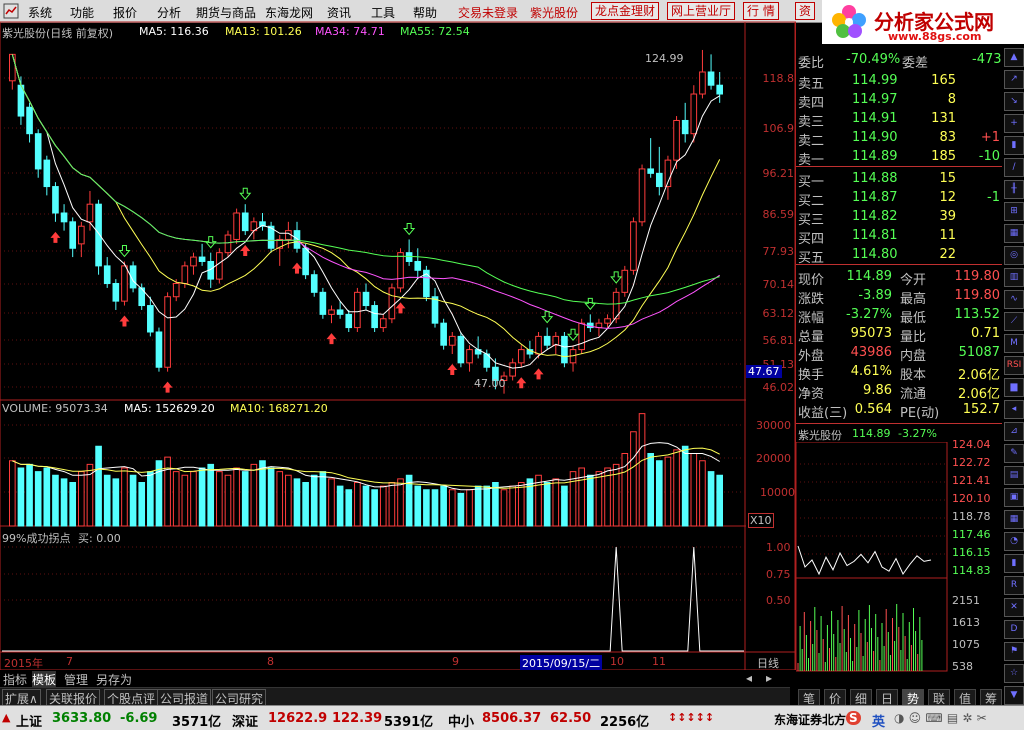  I want to click on tool-x-icon: ✕, so click(1014, 607).